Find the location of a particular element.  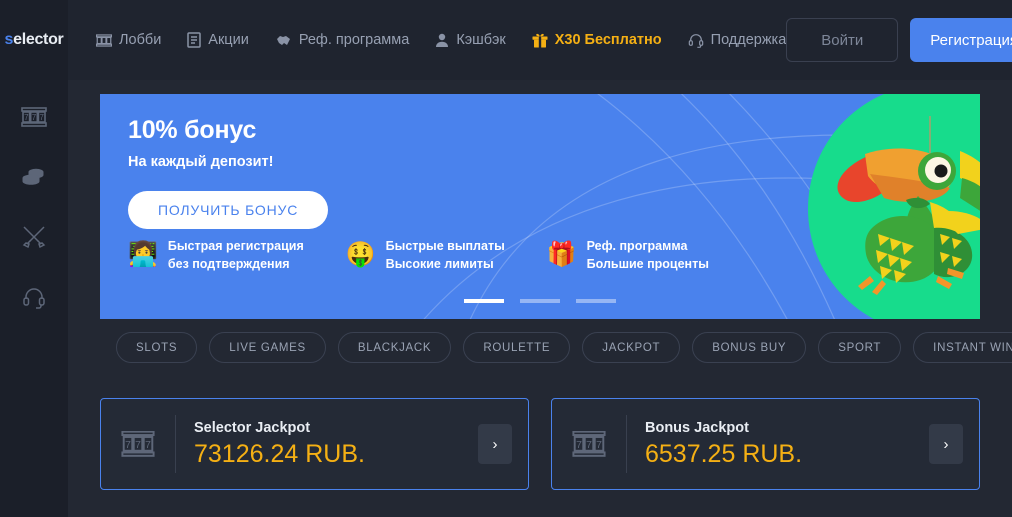

banner-subtitle: На каждый депозит! is located at coordinates (201, 162).